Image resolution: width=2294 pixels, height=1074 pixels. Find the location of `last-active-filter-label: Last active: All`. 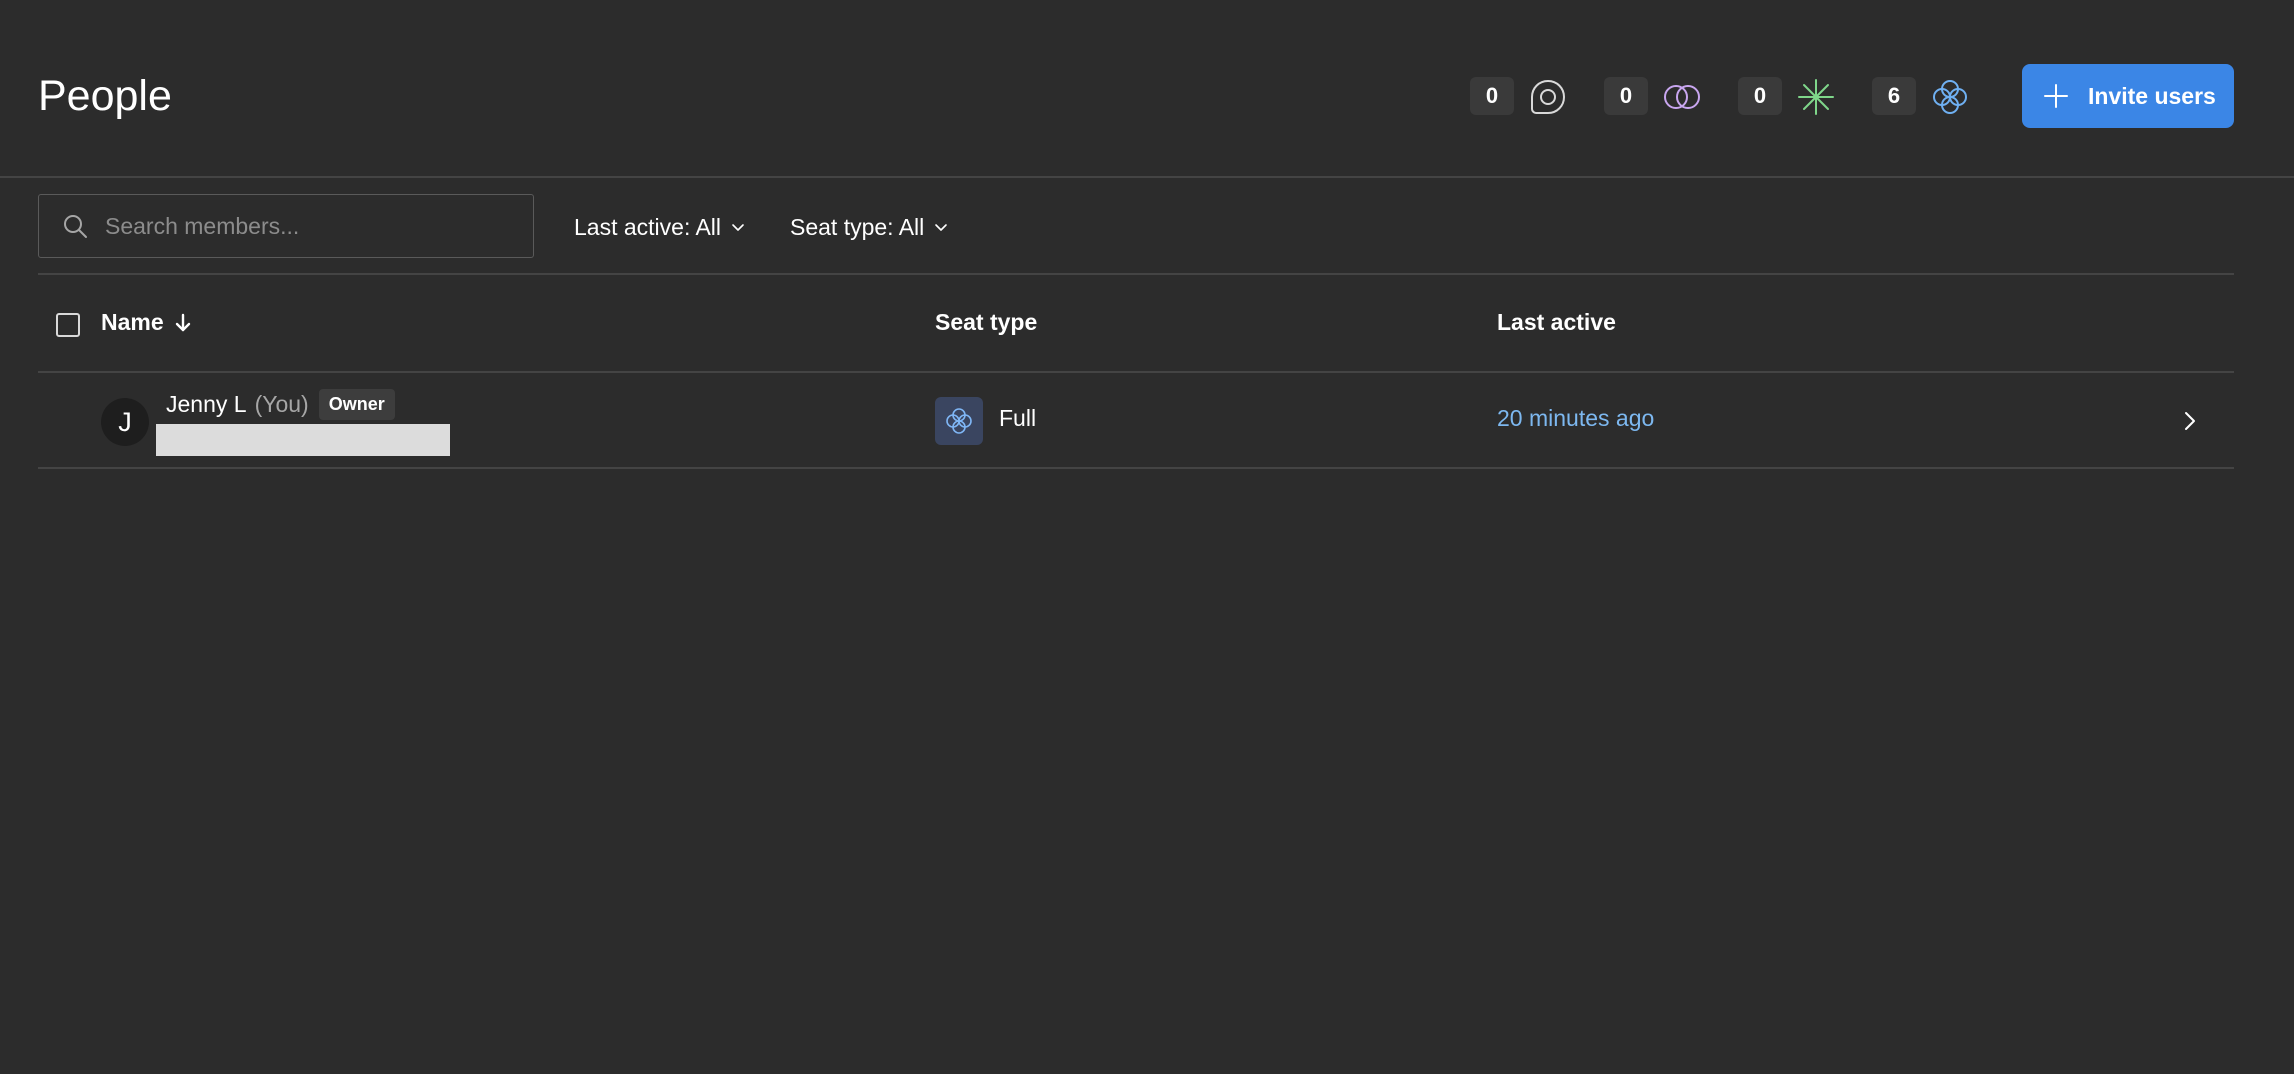

last-active-filter-label: Last active: All is located at coordinates (648, 226).